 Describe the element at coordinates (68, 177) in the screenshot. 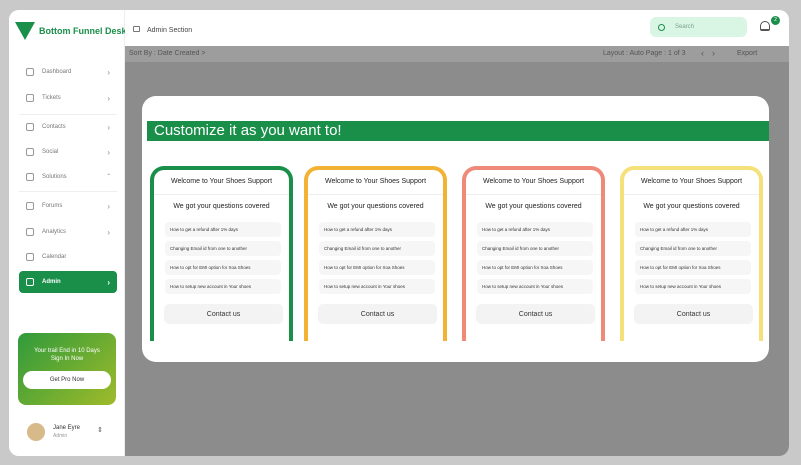

I see `sidebar-item-solutions: Solutions ˆ` at that location.